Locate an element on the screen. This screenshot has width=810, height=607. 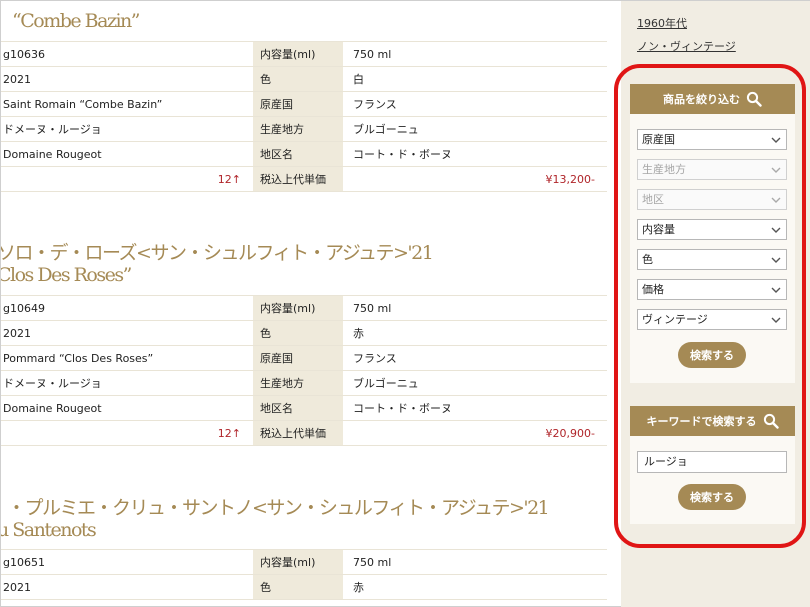
keyword-search-button: 検索する is located at coordinates (712, 497).